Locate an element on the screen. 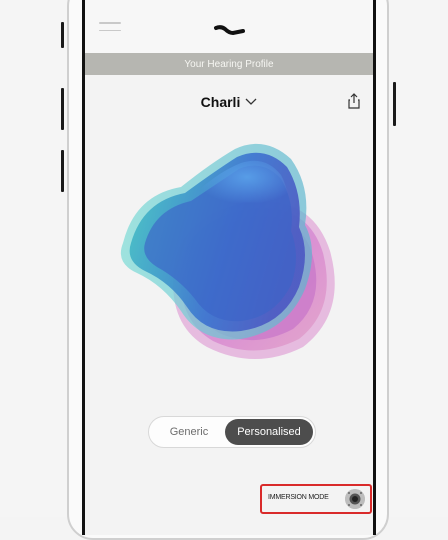 Image resolution: width=448 pixels, height=540 pixels. user-name-label: Charli is located at coordinates (220, 102).